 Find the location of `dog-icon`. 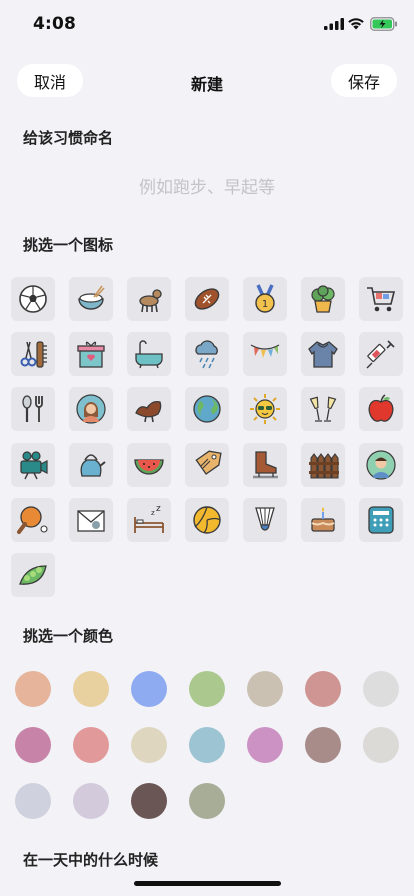

dog-icon is located at coordinates (150, 301).